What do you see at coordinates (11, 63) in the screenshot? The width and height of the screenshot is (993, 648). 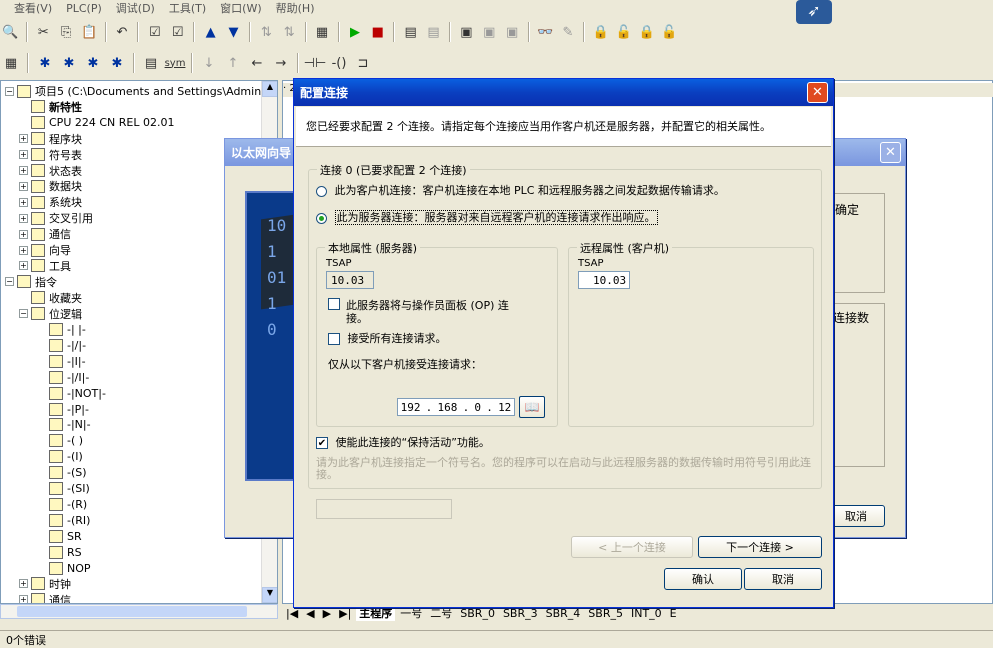 I see `grid-icon: ▦` at bounding box center [11, 63].